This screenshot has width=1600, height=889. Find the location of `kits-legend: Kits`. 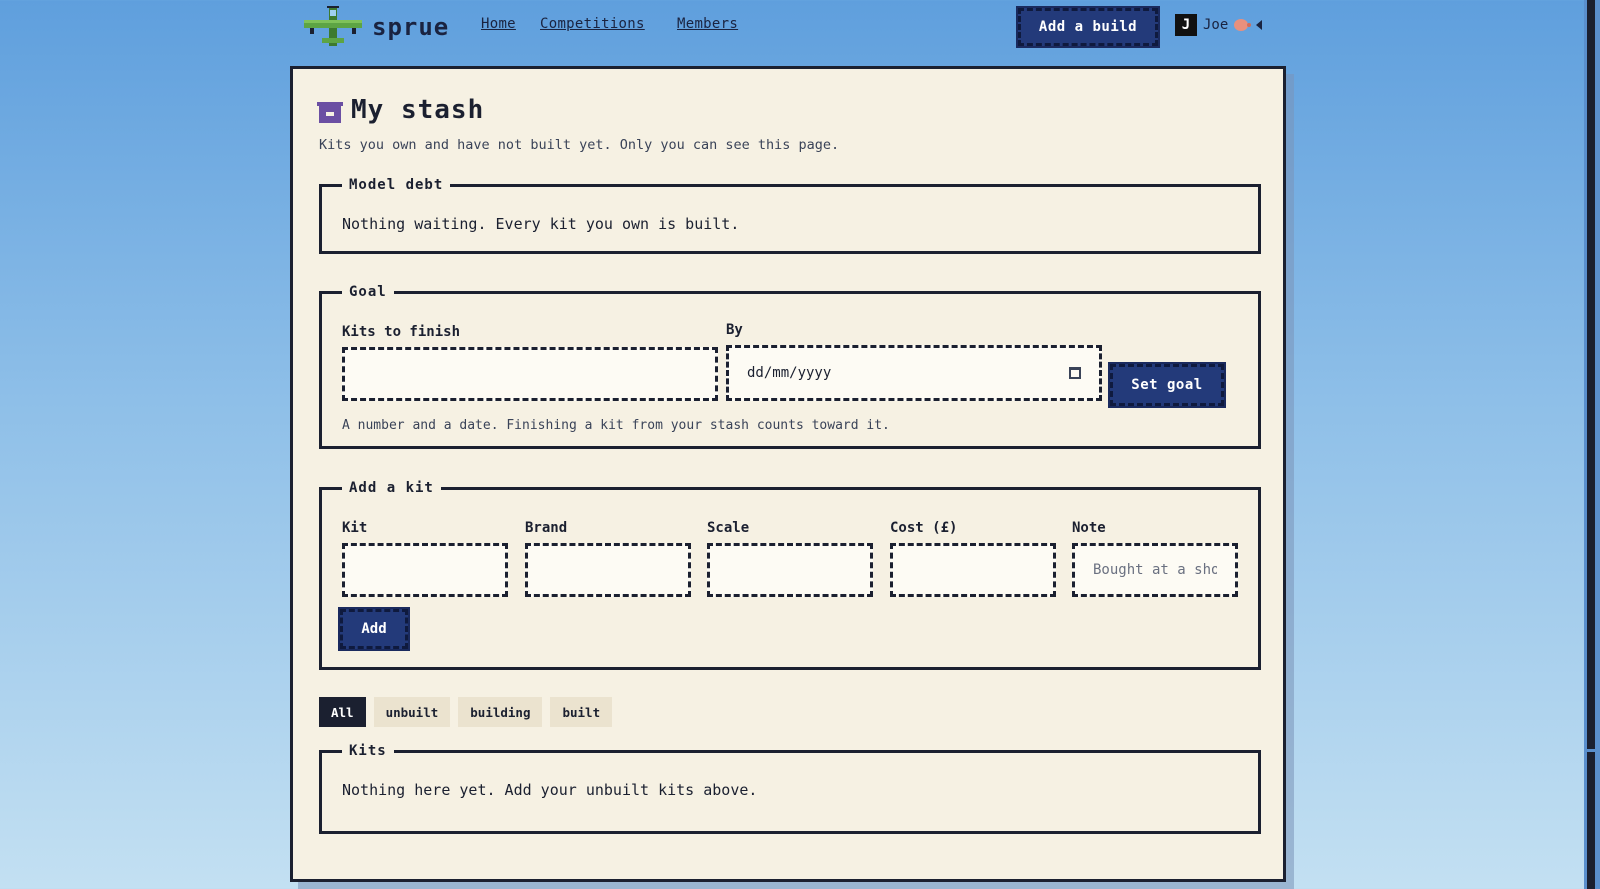

kits-legend: Kits is located at coordinates (368, 751).